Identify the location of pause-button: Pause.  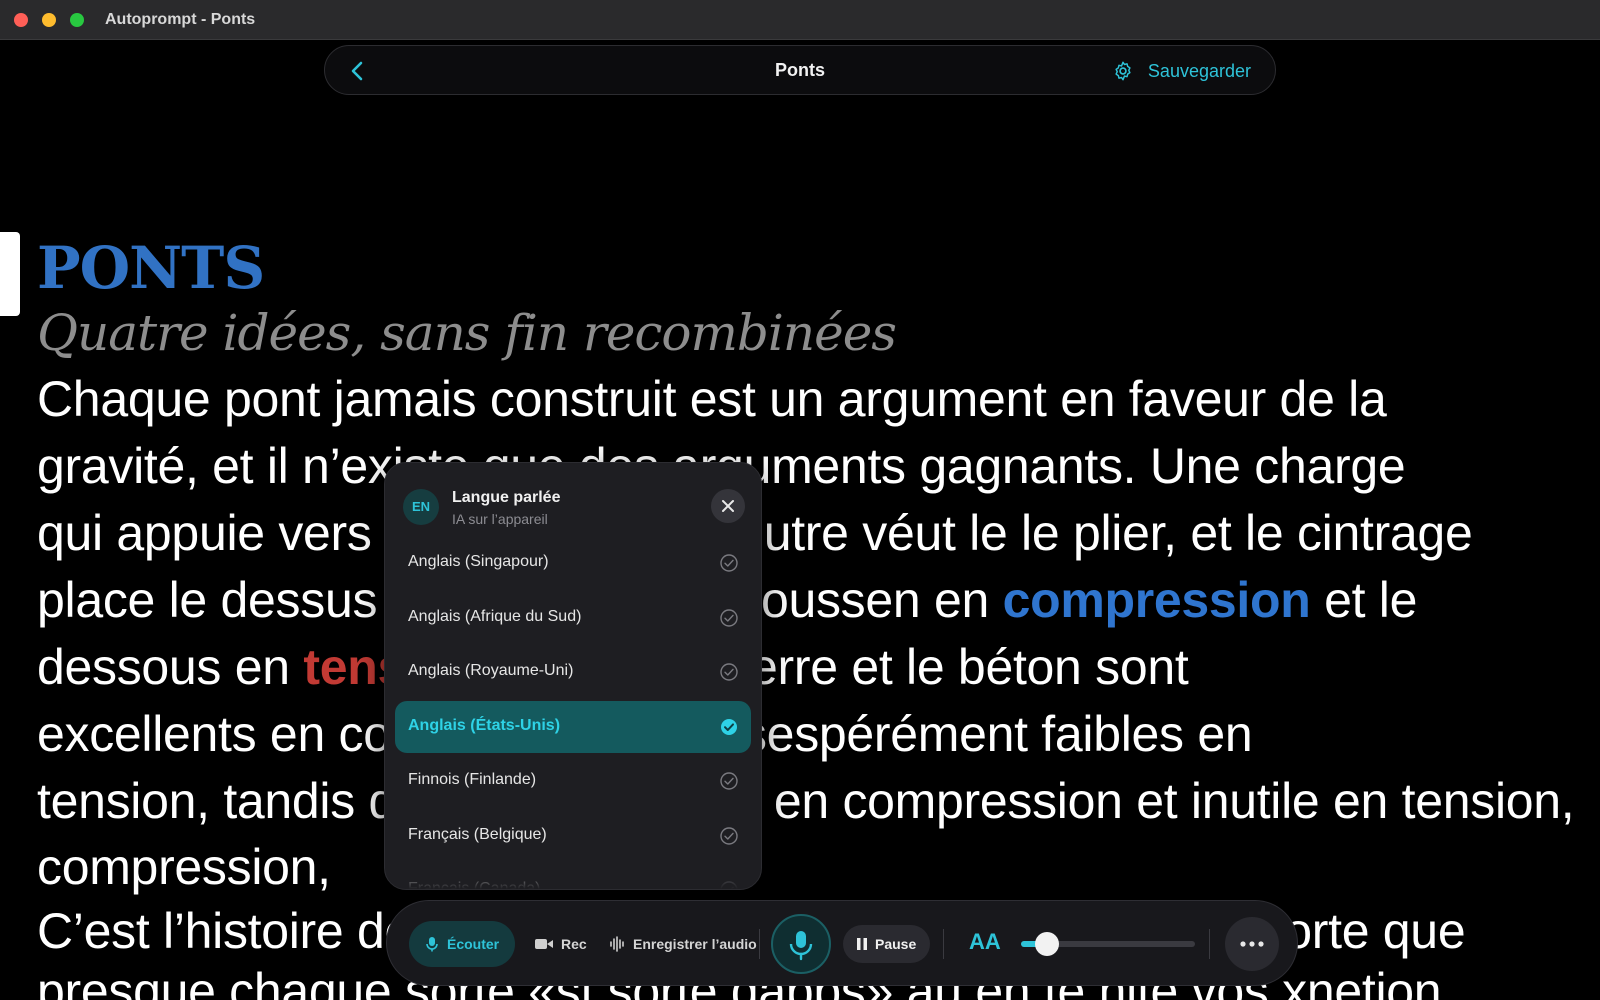
(887, 944).